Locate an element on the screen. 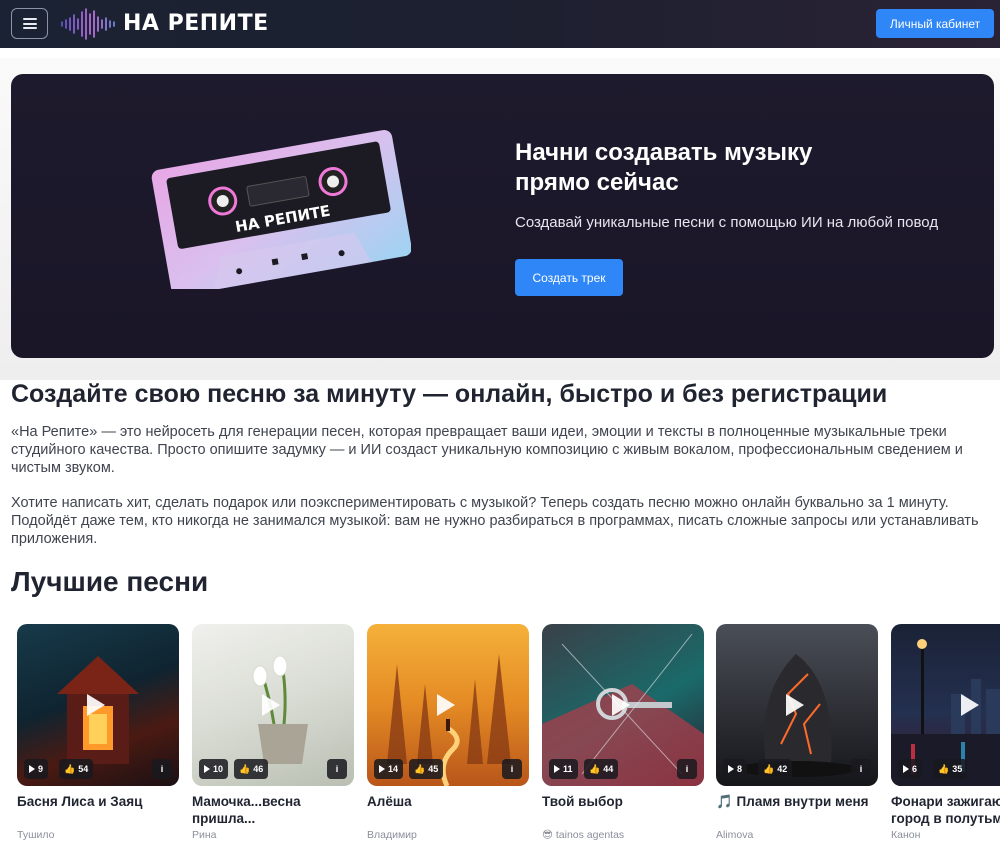  logo-text: НА РЕПИТЕ is located at coordinates (196, 23).